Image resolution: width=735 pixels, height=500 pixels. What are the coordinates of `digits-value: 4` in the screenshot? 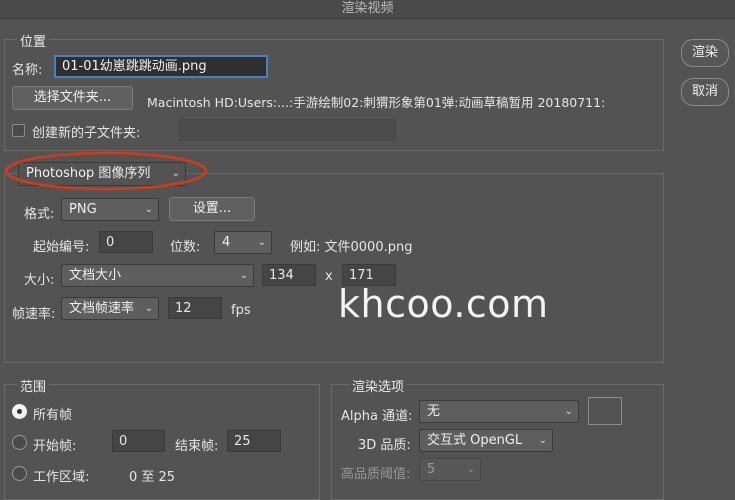 It's located at (226, 242).